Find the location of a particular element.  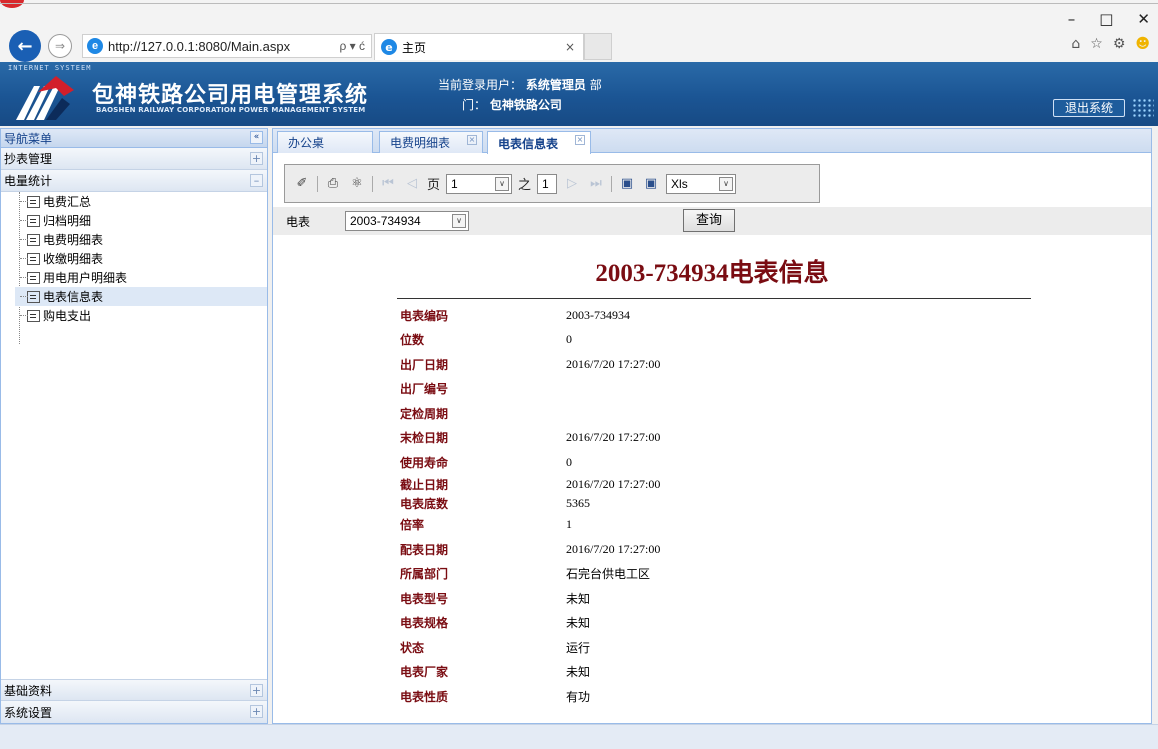

report-row: 电表型号 未知 is located at coordinates (680, 598).